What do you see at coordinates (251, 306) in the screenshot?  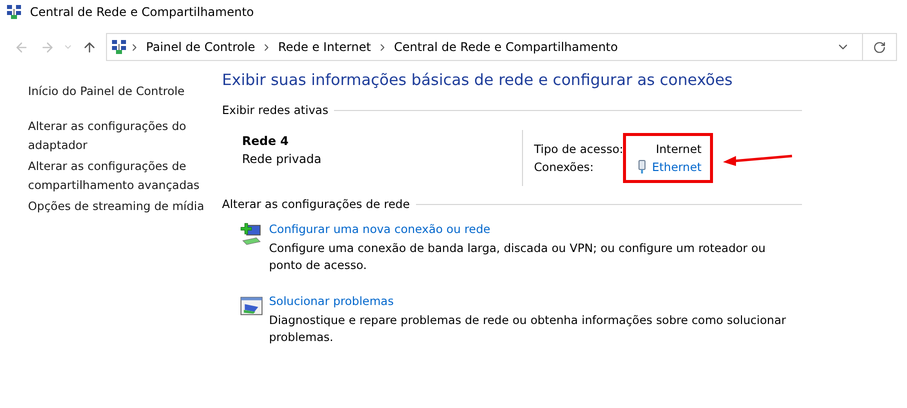 I see `troubleshoot-icon` at bounding box center [251, 306].